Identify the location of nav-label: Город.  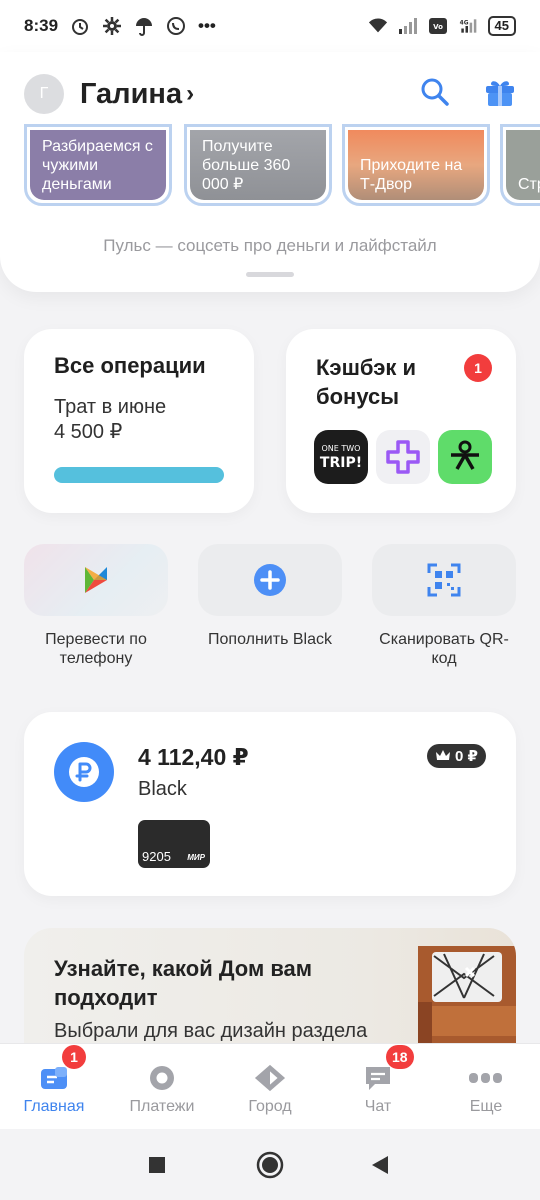
(270, 1106).